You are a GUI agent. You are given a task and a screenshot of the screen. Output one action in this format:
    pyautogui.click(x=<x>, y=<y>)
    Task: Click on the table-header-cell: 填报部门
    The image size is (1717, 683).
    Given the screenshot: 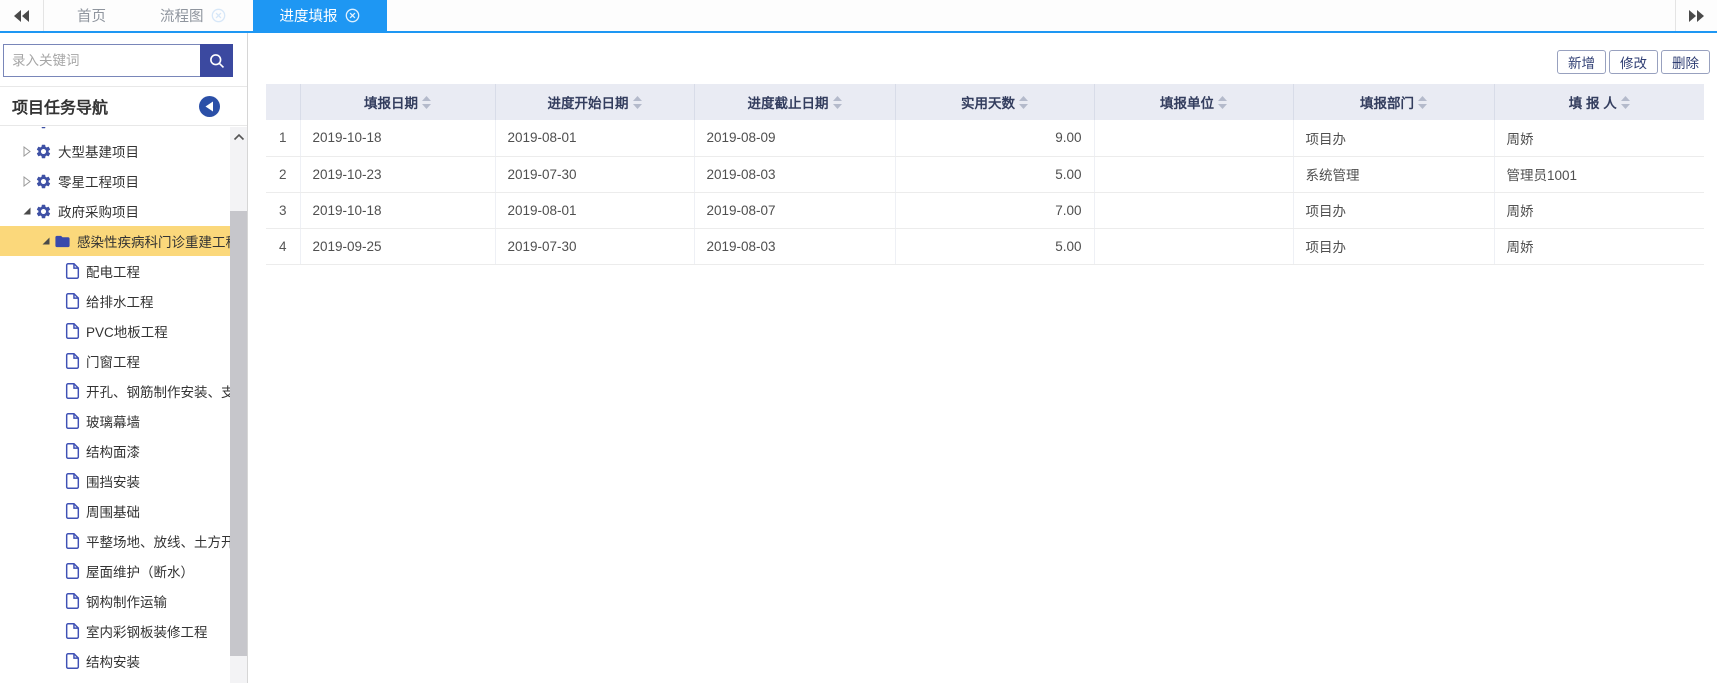 What is the action you would take?
    pyautogui.click(x=1393, y=102)
    